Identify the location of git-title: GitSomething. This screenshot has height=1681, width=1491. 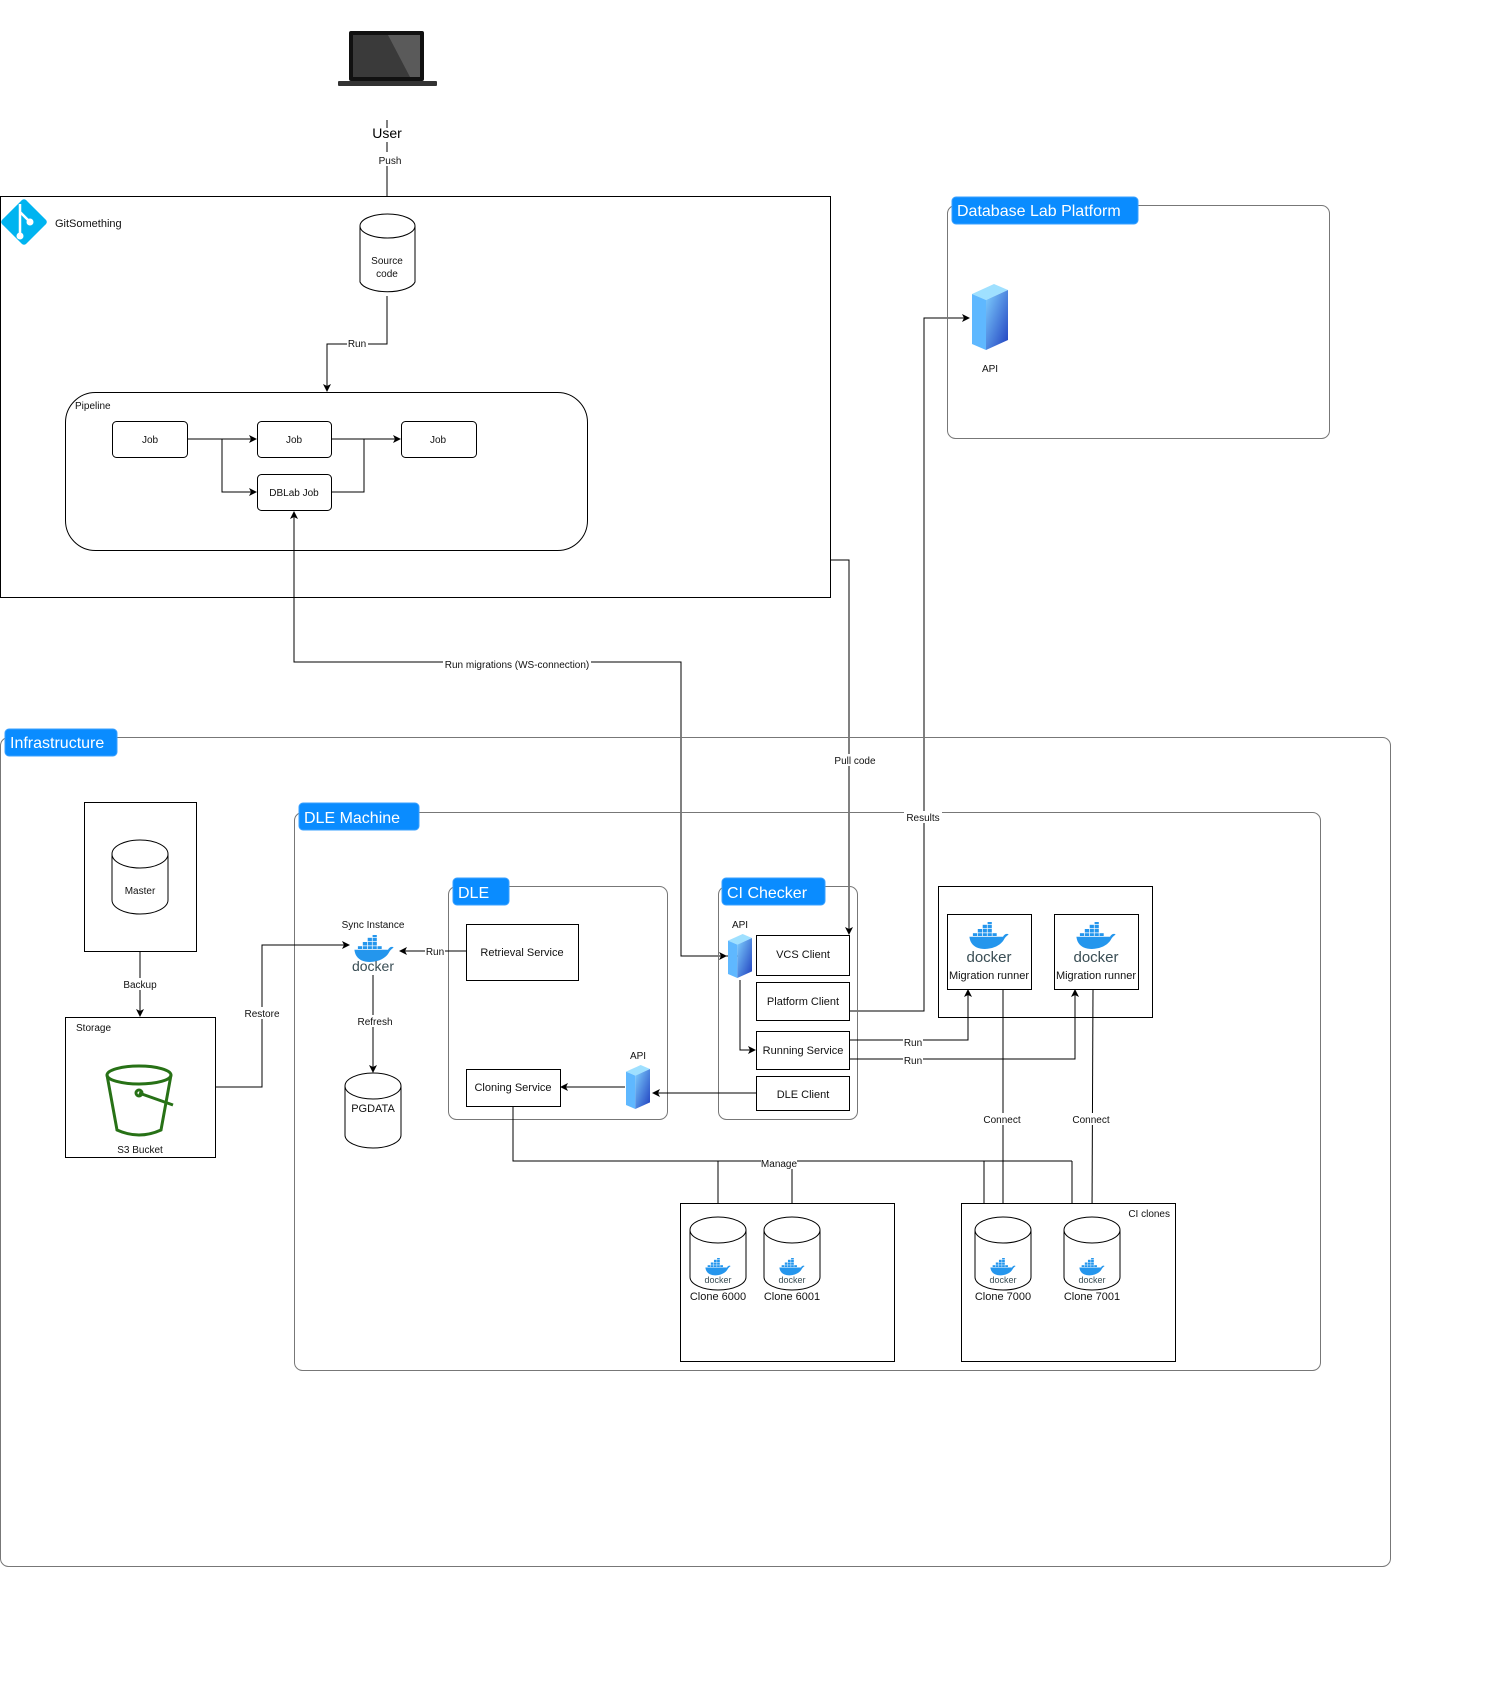
(88, 224).